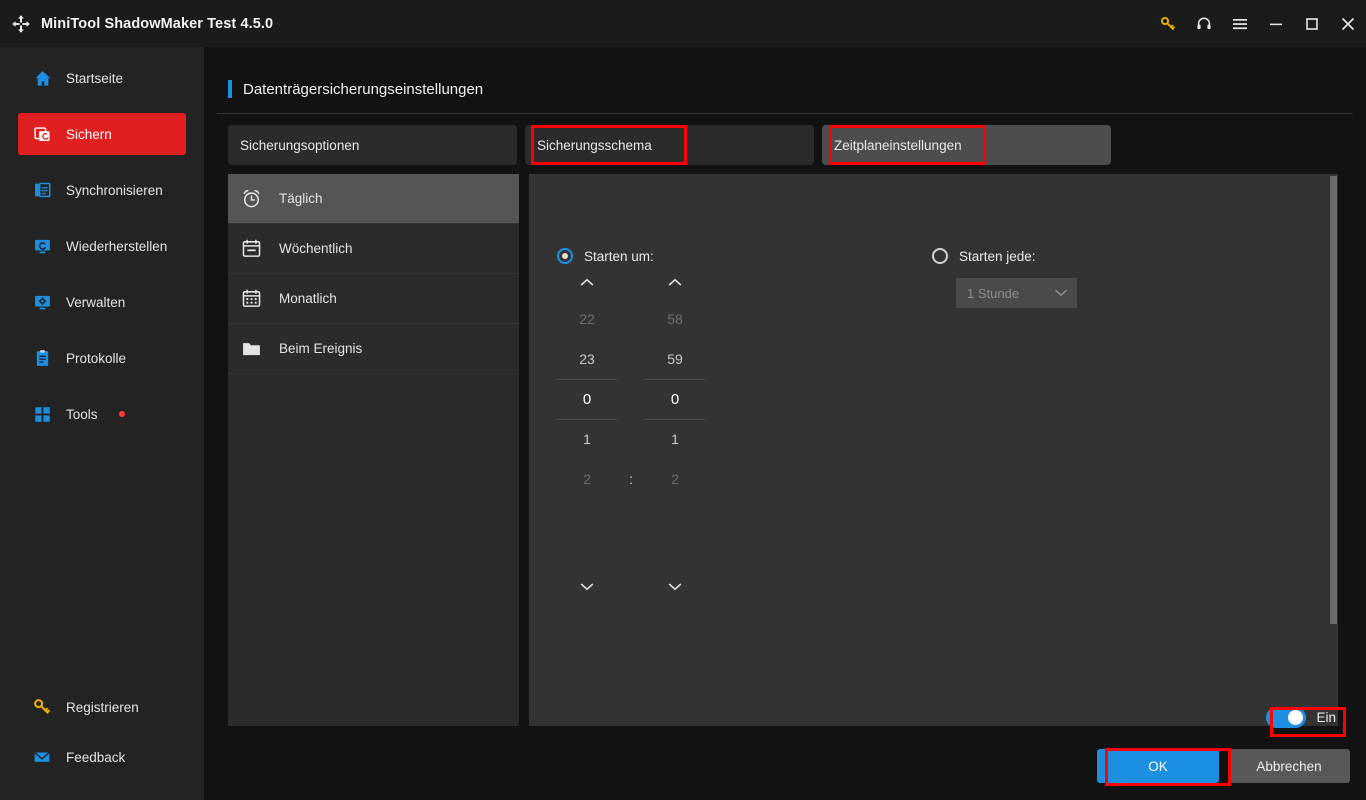  I want to click on page-title: Datenträgersicherungseinstellungen, so click(363, 89).